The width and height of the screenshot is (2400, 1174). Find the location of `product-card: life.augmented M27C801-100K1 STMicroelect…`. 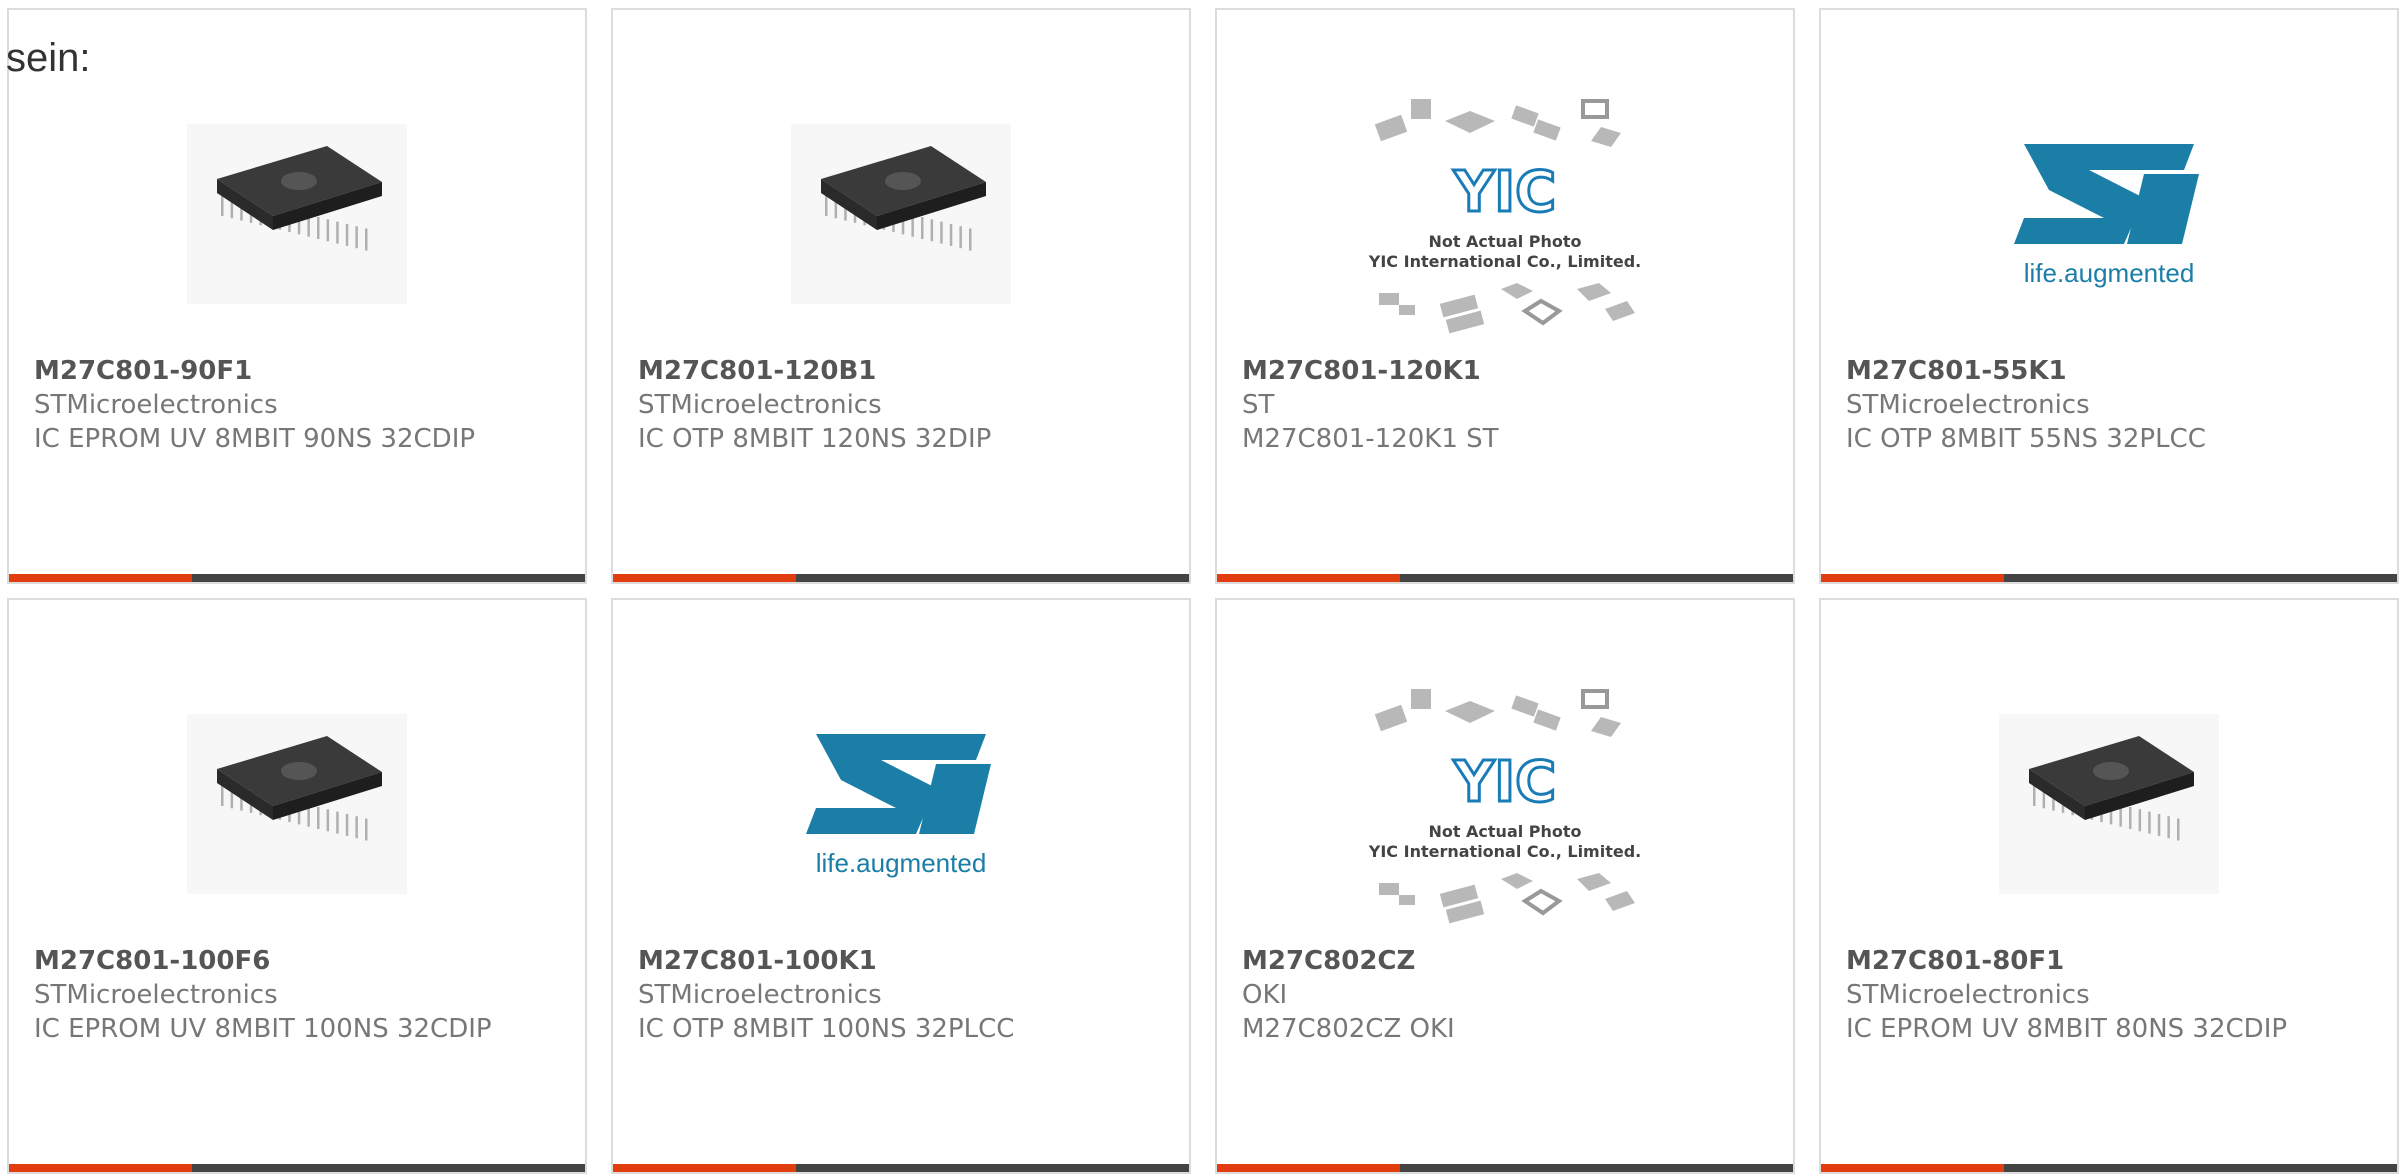

product-card: life.augmented M27C801-100K1 STMicroelect… is located at coordinates (901, 886).